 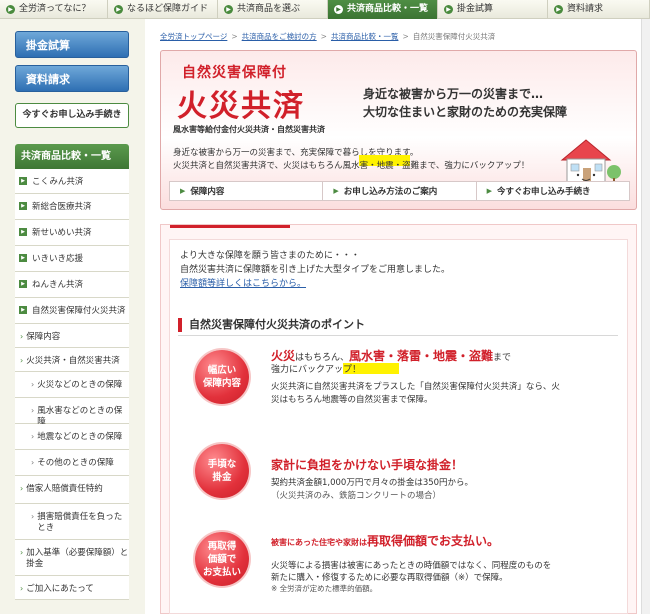 I want to click on sidebar-menu-item: › 地震などのときの保障, so click(x=72, y=437).